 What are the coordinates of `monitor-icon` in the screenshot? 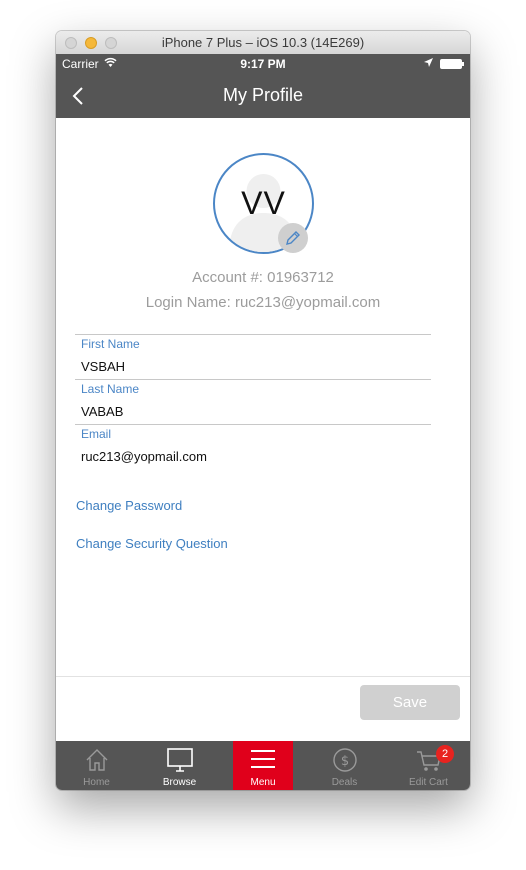 It's located at (179, 760).